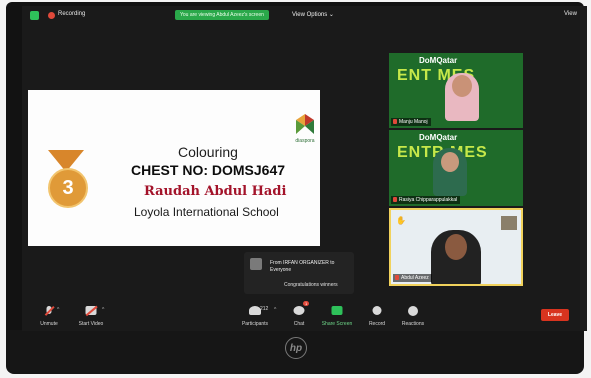 This screenshot has height=378, width=591. What do you see at coordinates (509, 223) in the screenshot?
I see `background-shelf` at bounding box center [509, 223].